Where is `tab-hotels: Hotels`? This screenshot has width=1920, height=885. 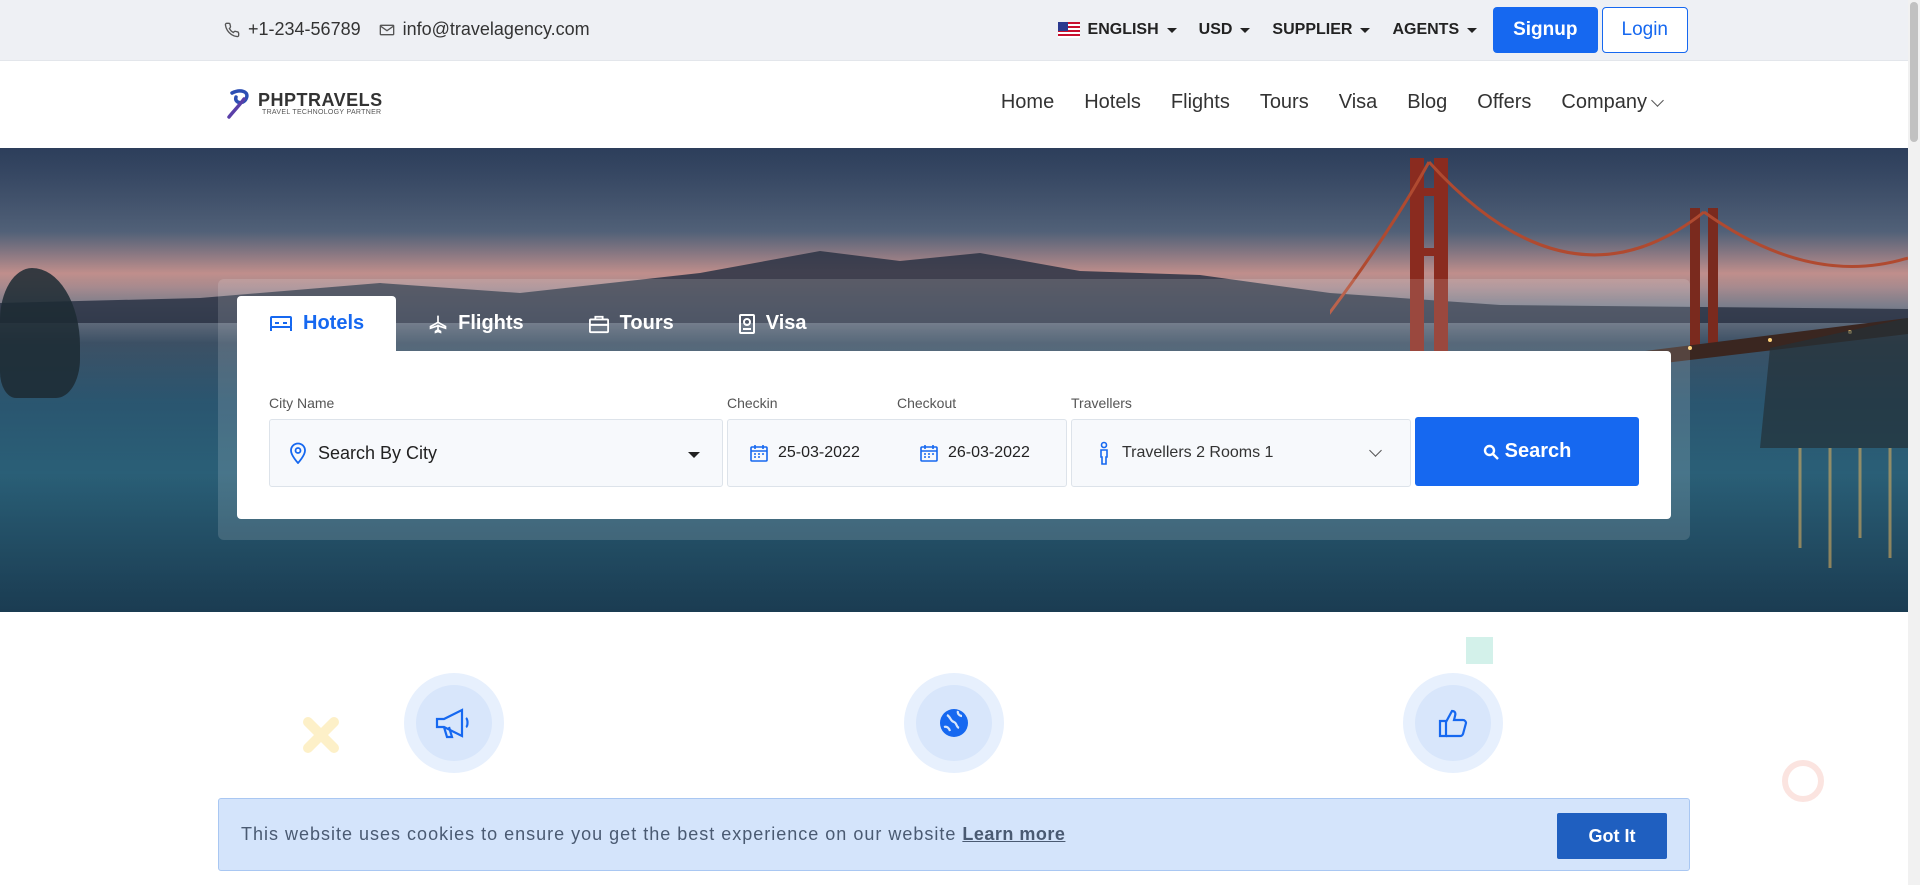
tab-hotels: Hotels is located at coordinates (317, 323).